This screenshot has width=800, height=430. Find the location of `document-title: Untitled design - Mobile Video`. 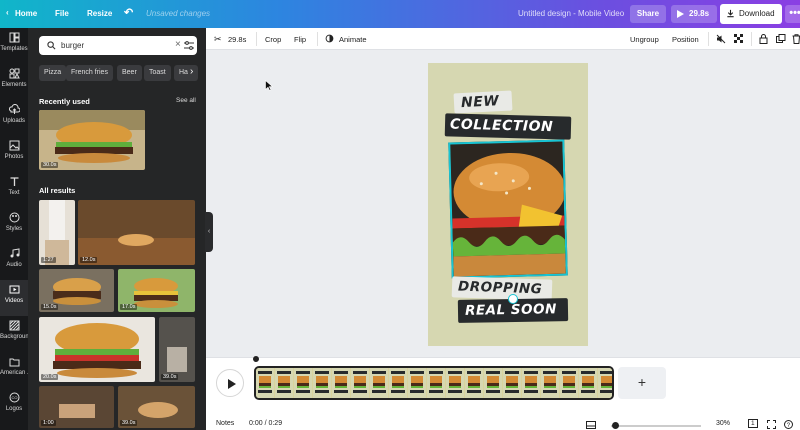

document-title: Untitled design - Mobile Video is located at coordinates (571, 13).